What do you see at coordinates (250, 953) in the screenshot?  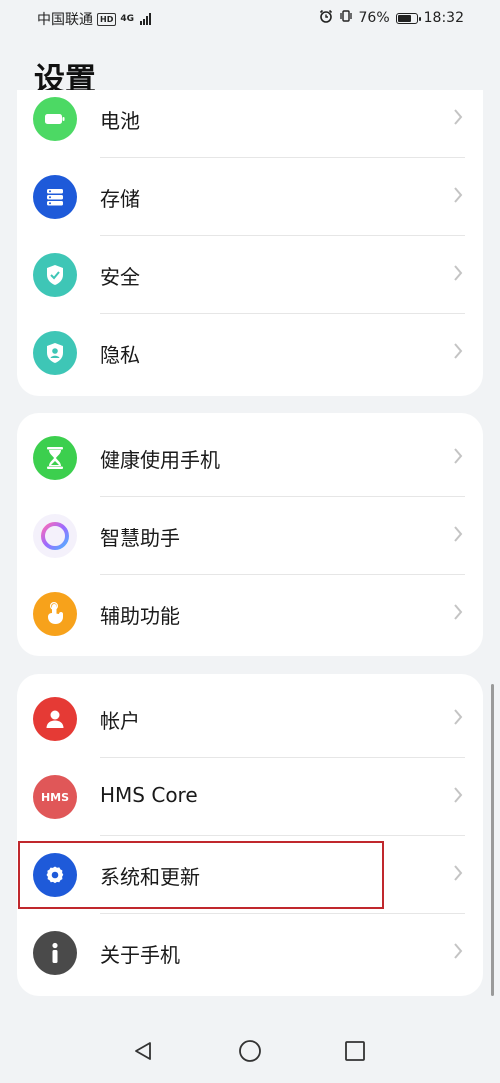 I see `settings-item-about-phone: 关于手机` at bounding box center [250, 953].